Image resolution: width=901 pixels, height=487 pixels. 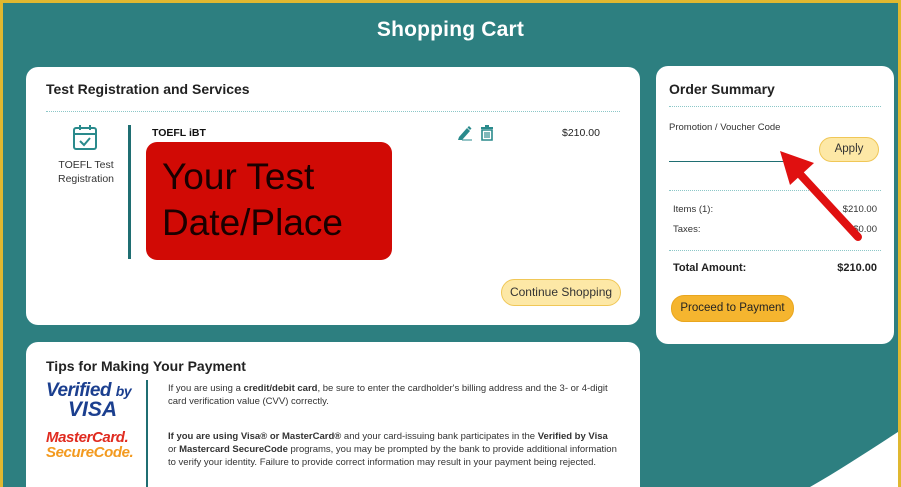 I want to click on item-divider-bar, so click(x=129, y=192).